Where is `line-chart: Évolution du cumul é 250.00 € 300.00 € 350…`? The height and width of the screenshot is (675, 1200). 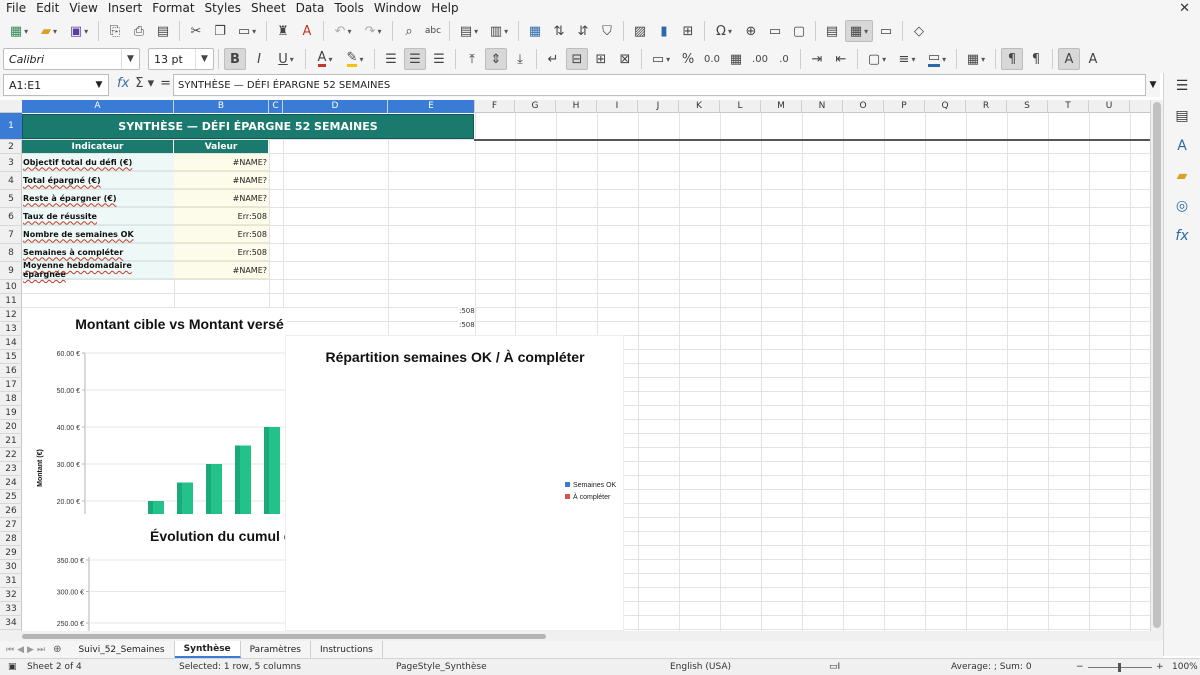 line-chart: Évolution du cumul é 250.00 € 300.00 € 350… is located at coordinates (154, 573).